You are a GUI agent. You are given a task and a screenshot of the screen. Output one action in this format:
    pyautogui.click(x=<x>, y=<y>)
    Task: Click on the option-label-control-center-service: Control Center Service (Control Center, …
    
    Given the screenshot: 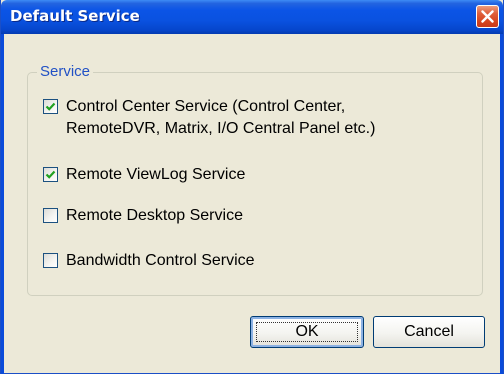 What is the action you would take?
    pyautogui.click(x=221, y=117)
    